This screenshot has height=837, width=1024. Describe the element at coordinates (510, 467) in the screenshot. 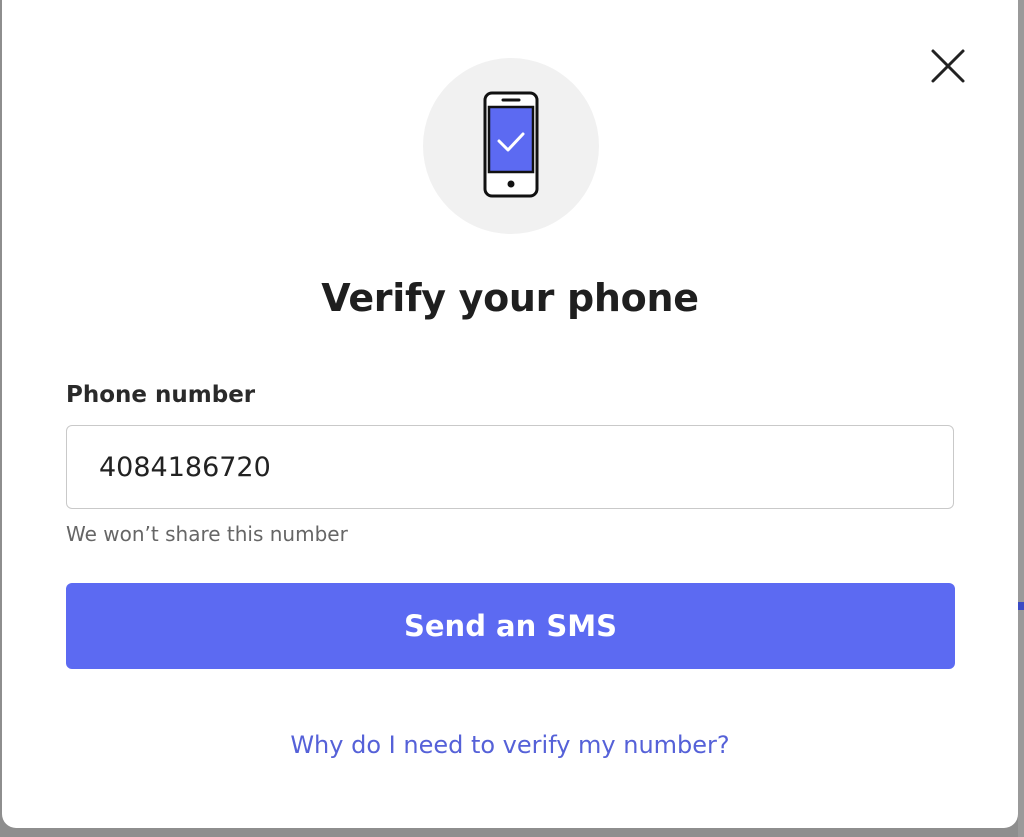

I see `phone-number-input` at that location.